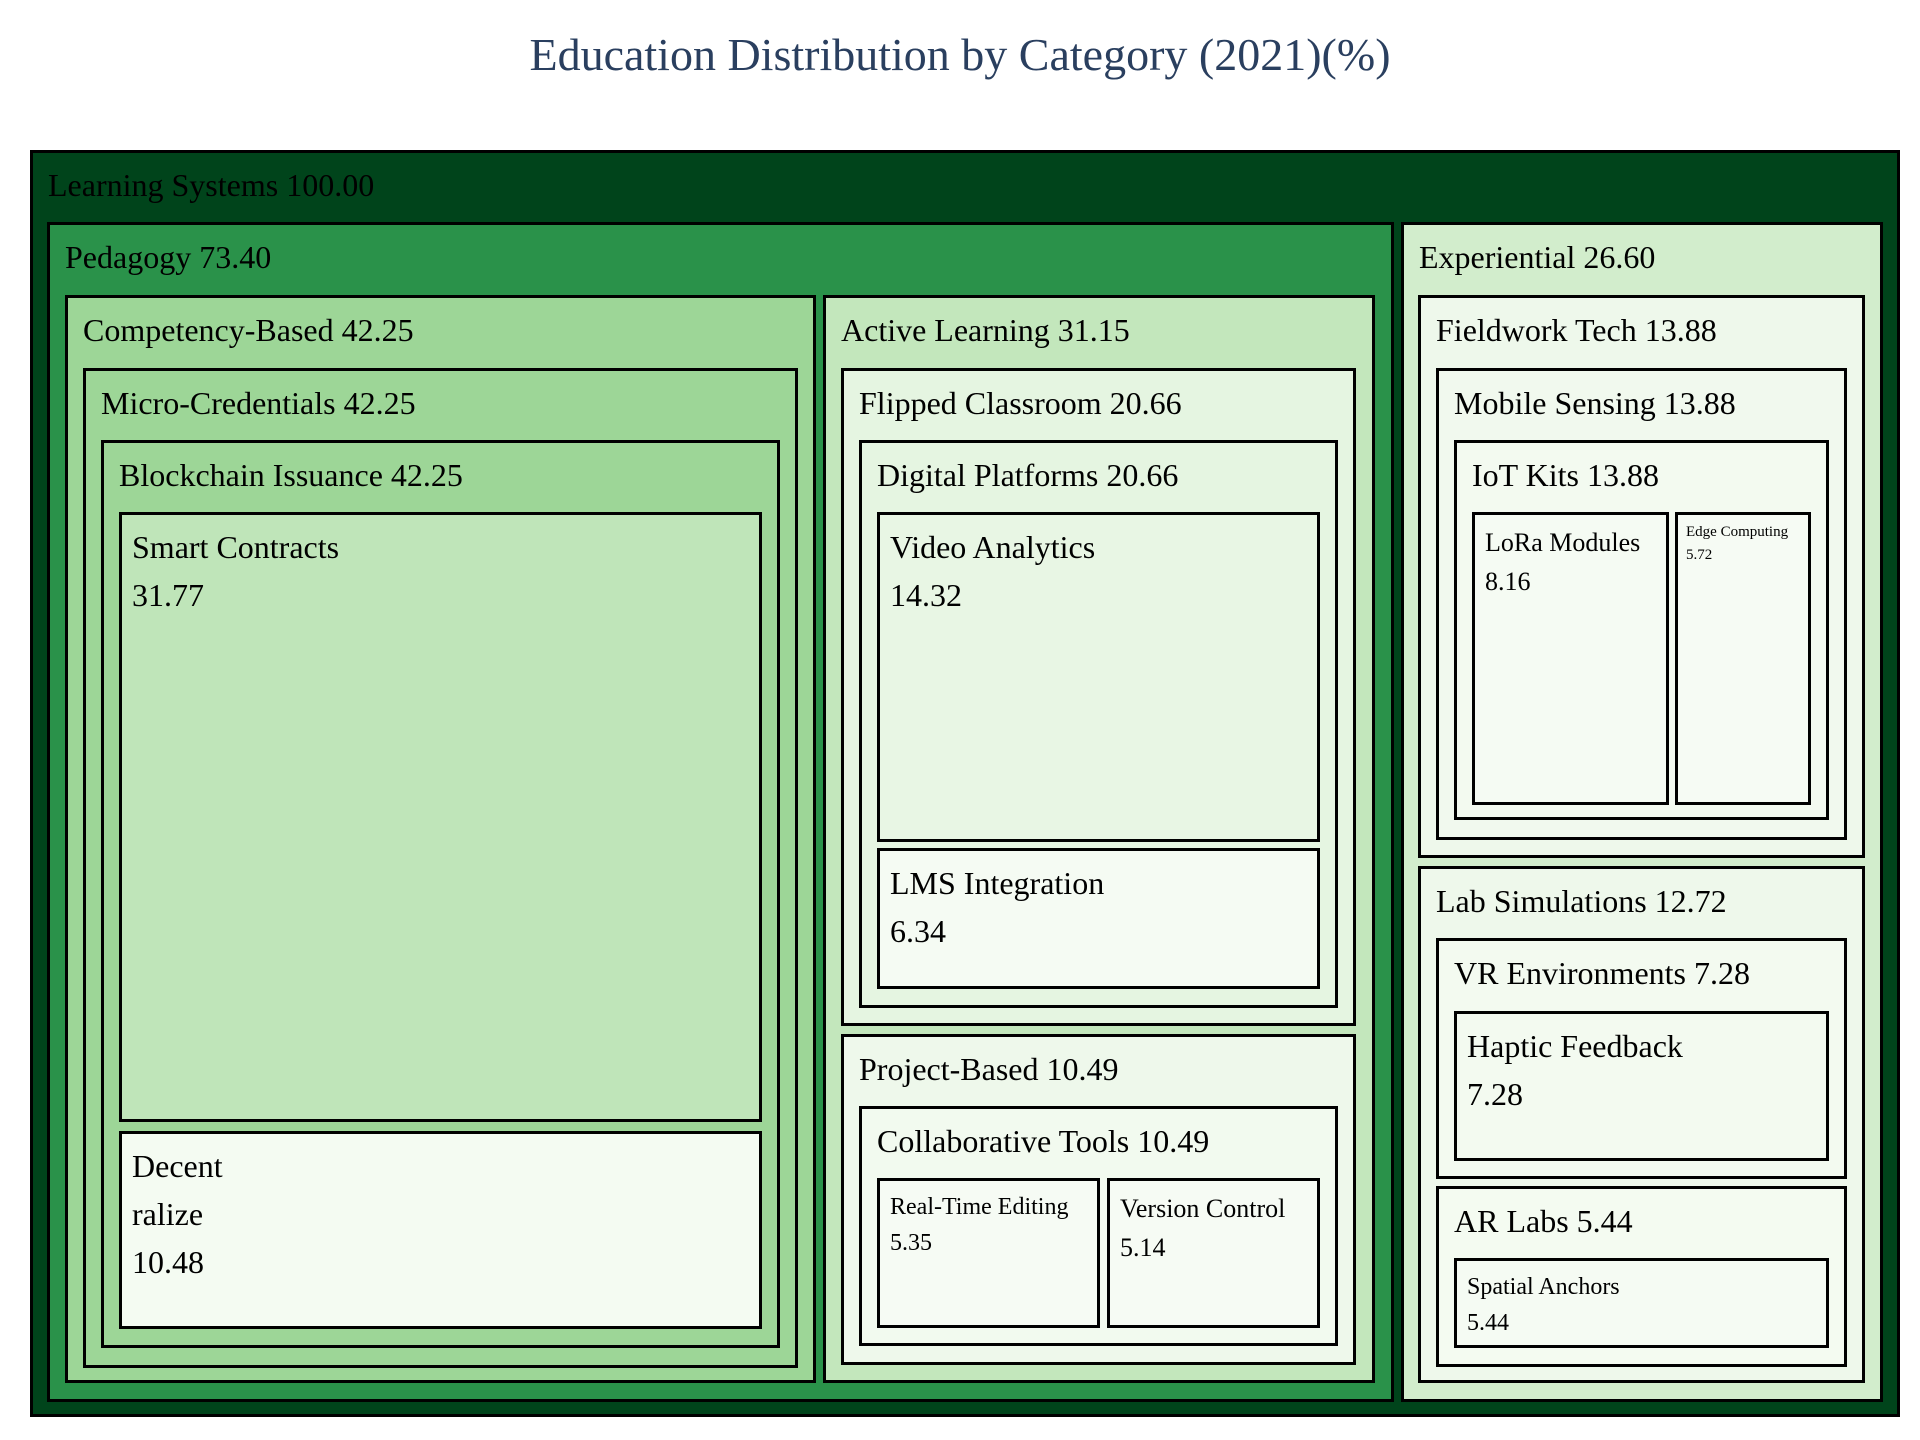 The width and height of the screenshot is (1920, 1440). Describe the element at coordinates (208, 330) in the screenshot. I see `treemap-name-competency-based: Competency-Based` at that location.